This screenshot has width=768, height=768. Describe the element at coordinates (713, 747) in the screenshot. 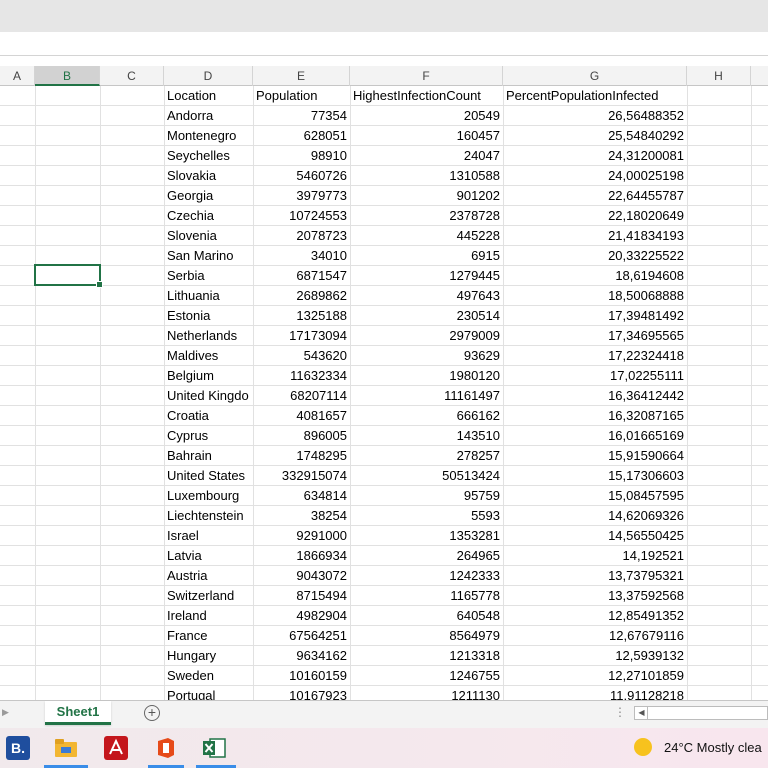

I see `weather-text: 24°C Mostly clea` at that location.